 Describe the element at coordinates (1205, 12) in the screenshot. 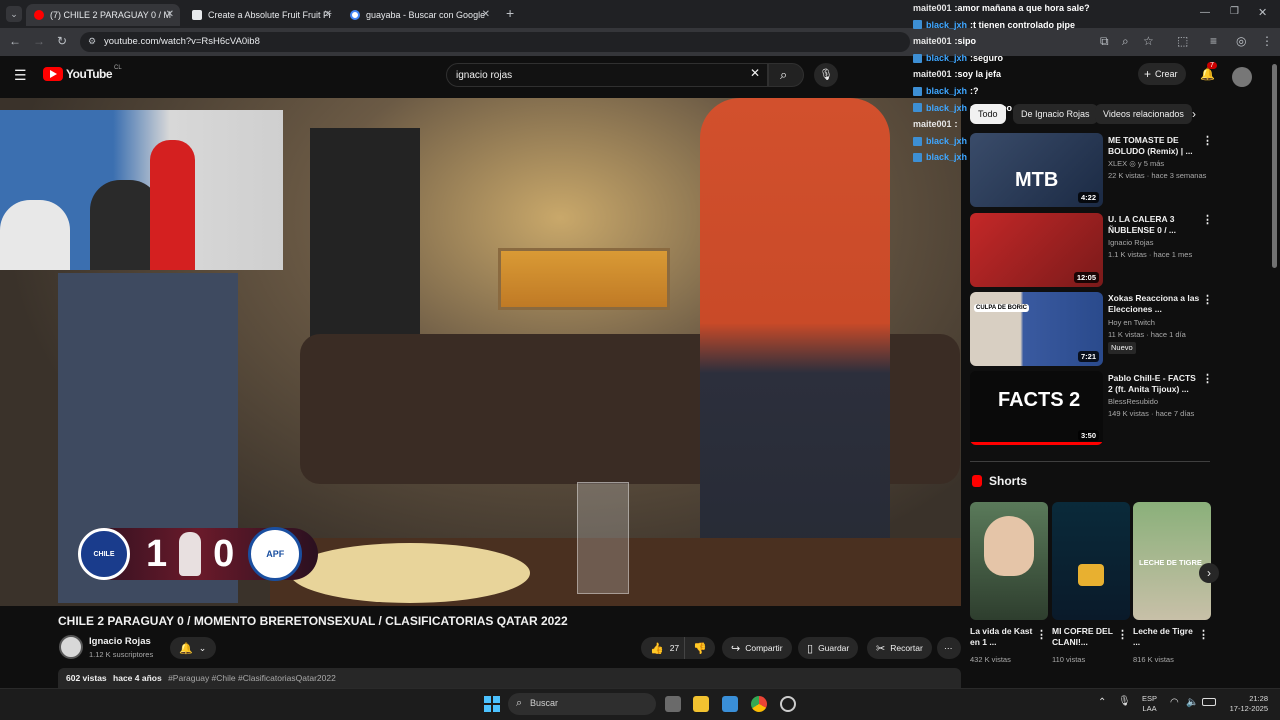

I see `minimize-window-icon: —` at that location.